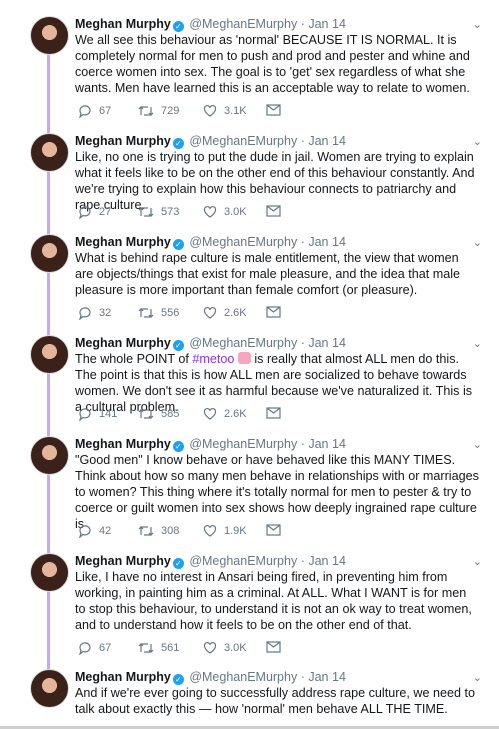 This screenshot has height=729, width=499. Describe the element at coordinates (158, 313) in the screenshot. I see `retweet-button: 556` at that location.